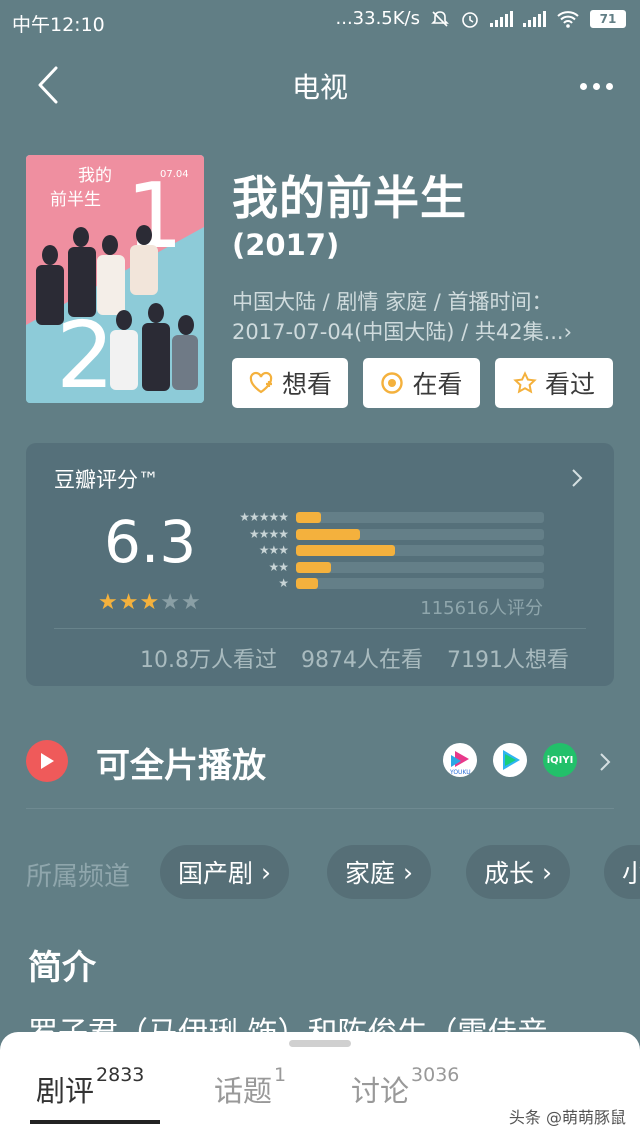 This screenshot has height=1138, width=640. I want to click on distribution-stars: ★★★★★, so click(264, 517).